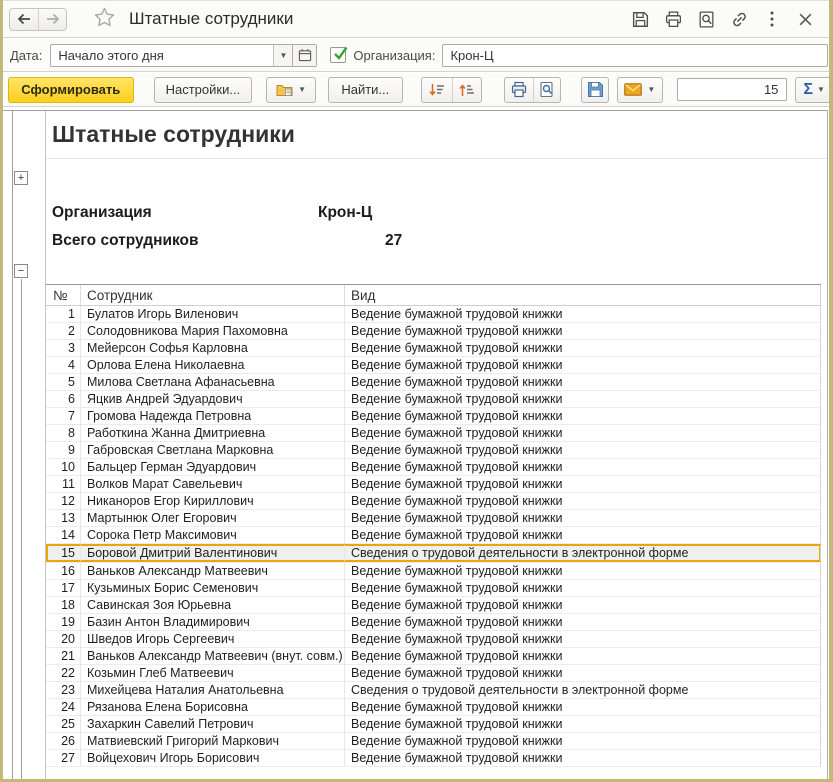 The height and width of the screenshot is (782, 833). I want to click on row-employee-name: Сорока Петр Максимович, so click(213, 535).